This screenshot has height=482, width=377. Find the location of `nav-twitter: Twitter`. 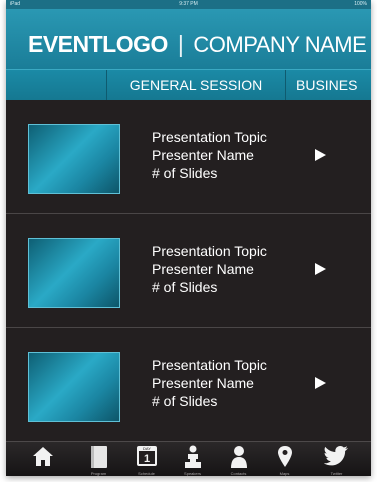

nav-twitter: Twitter is located at coordinates (336, 459).